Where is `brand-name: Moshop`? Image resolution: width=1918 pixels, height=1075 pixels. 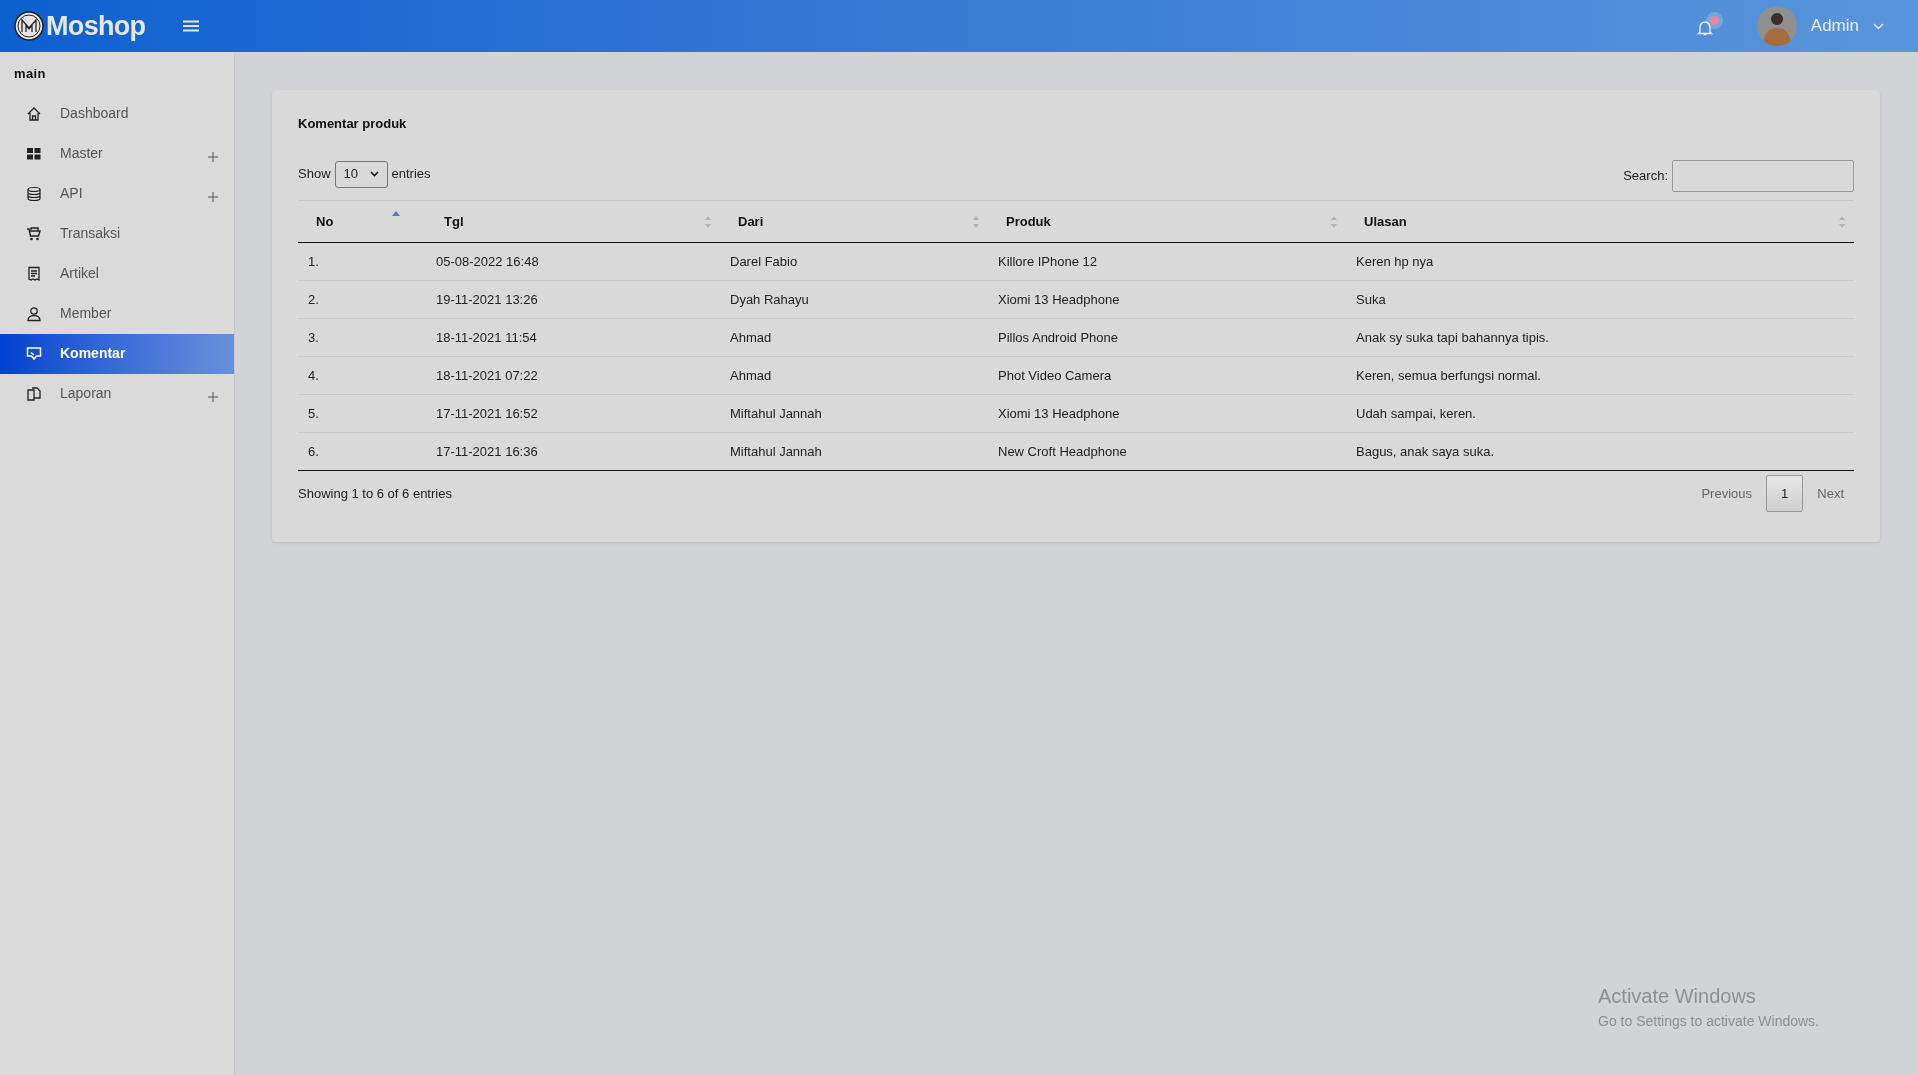 brand-name: Moshop is located at coordinates (96, 26).